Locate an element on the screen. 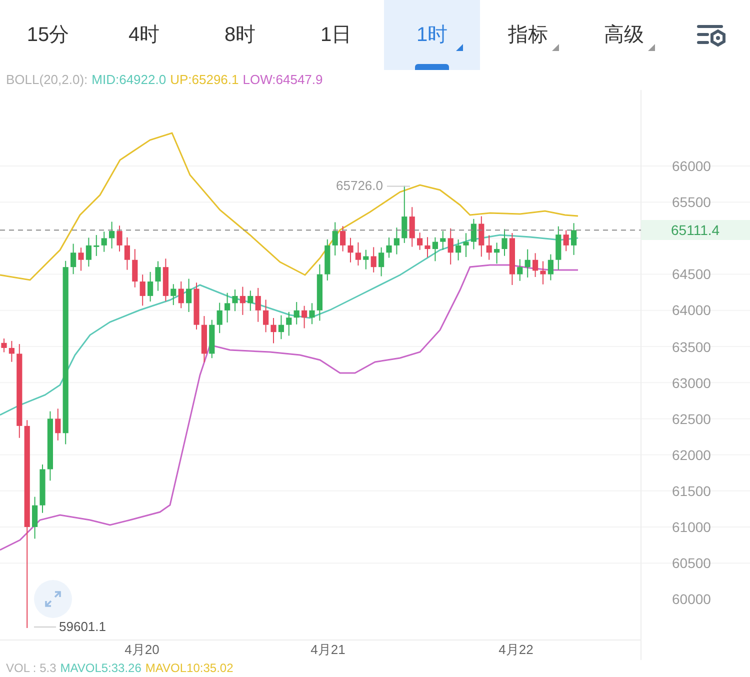 This screenshot has width=750, height=677. current-price-label: 65111.4 is located at coordinates (695, 230).